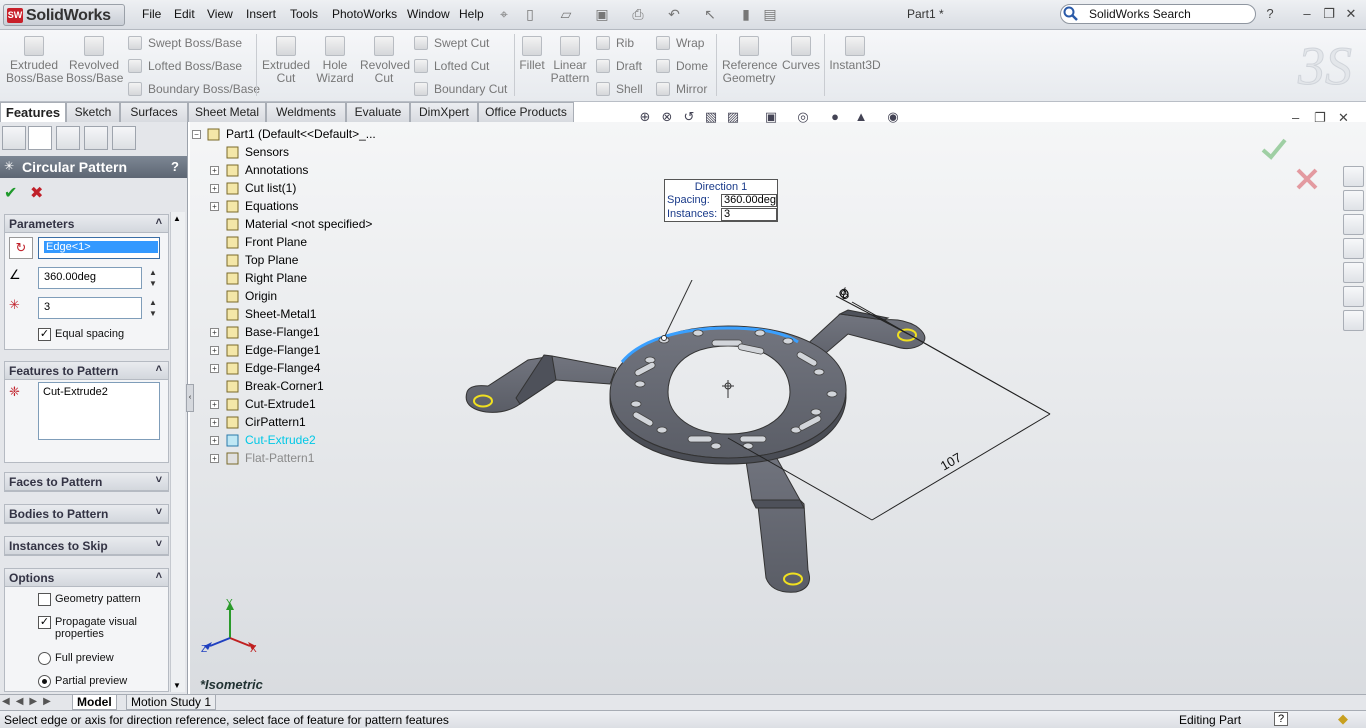 The width and height of the screenshot is (1366, 728). Describe the element at coordinates (602, 14) in the screenshot. I see `save-icon: ▣` at that location.